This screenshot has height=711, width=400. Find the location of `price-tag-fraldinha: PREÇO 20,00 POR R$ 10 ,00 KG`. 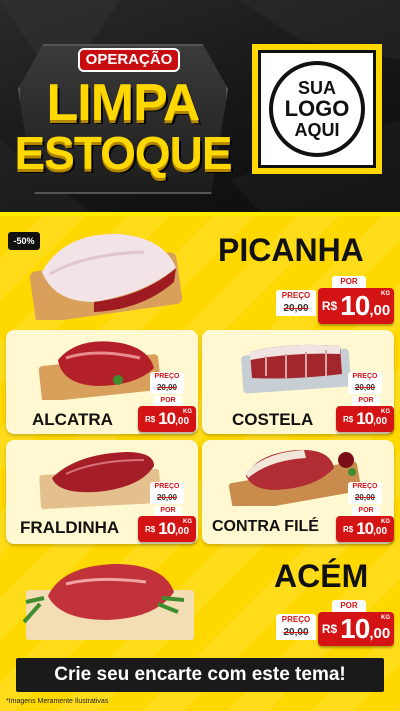

price-tag-fraldinha: PREÇO 20,00 POR R$ 10 ,00 KG is located at coordinates (167, 512).